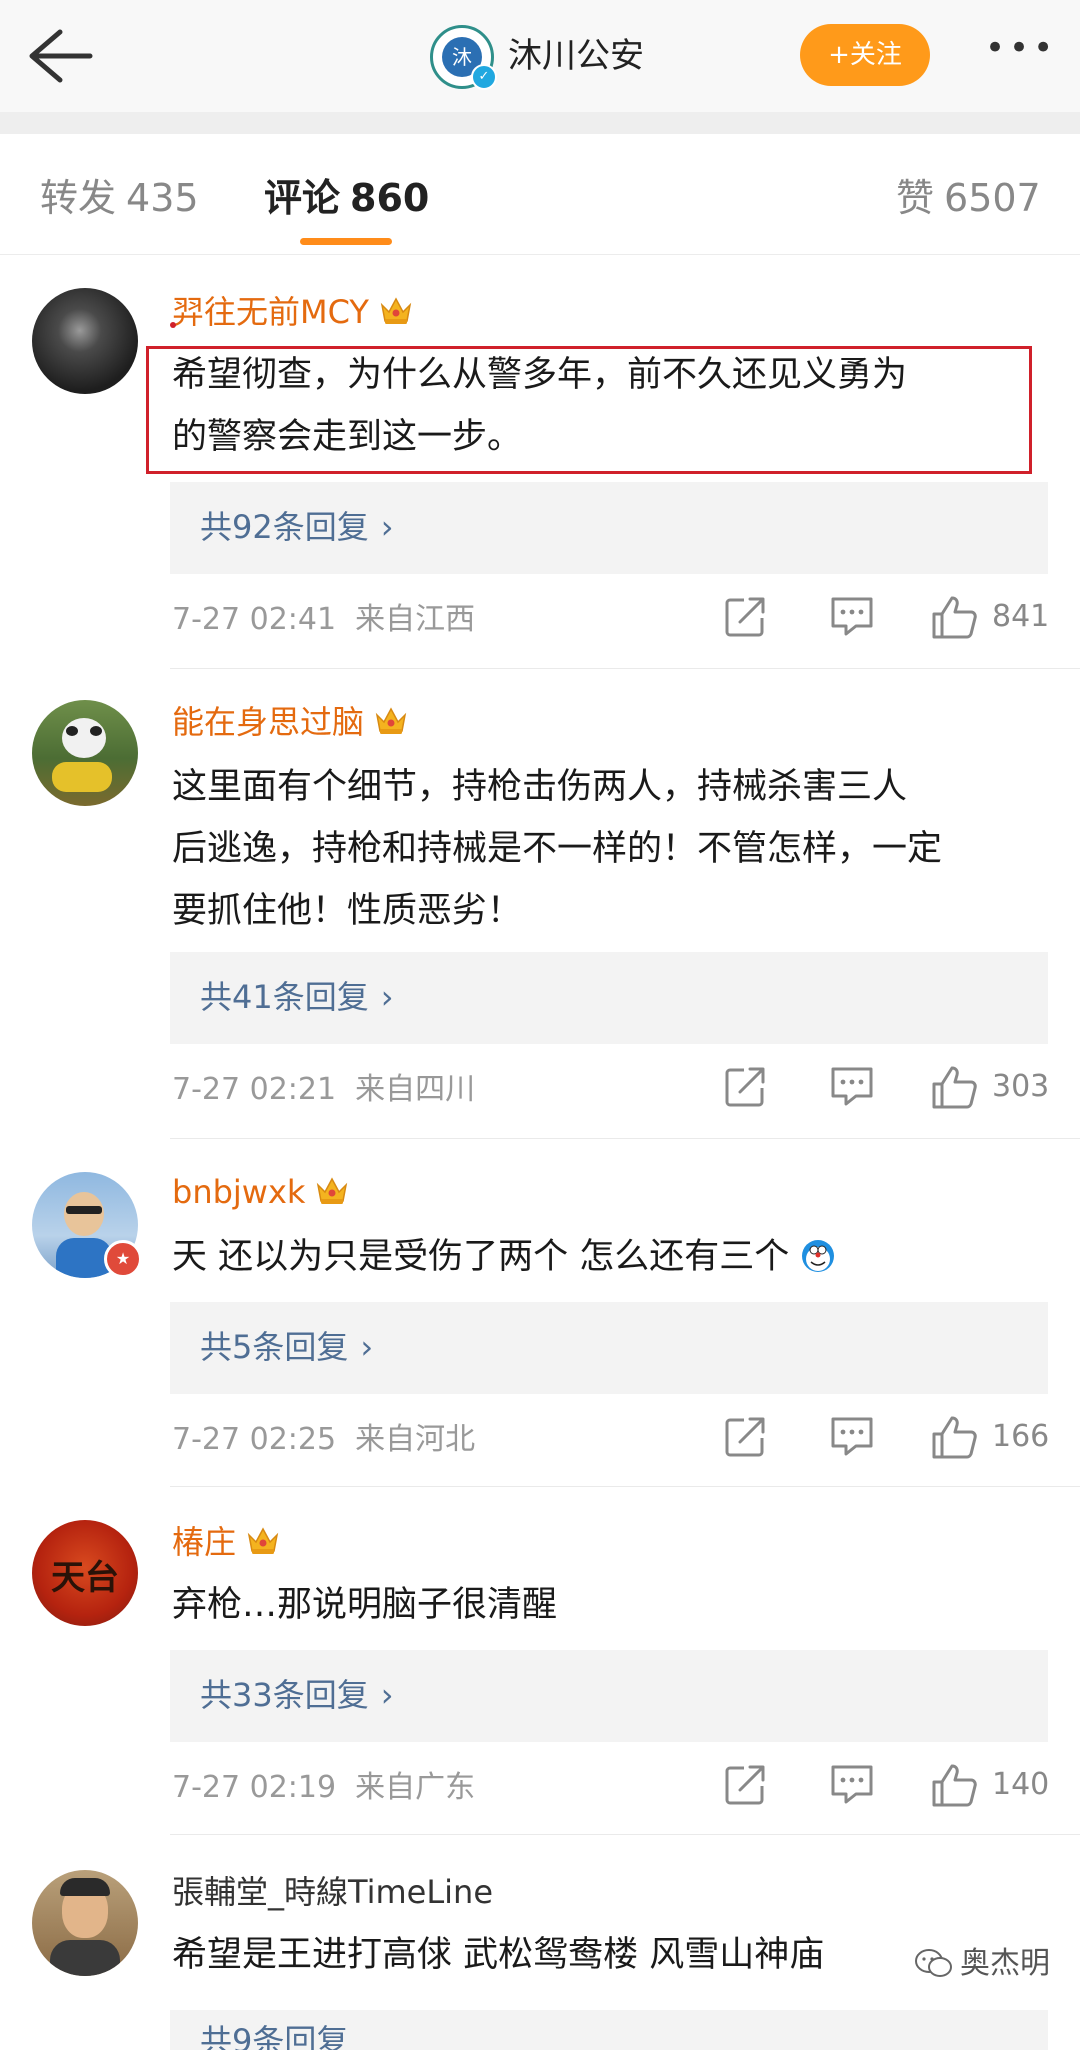  I want to click on comment-text: 弃枪…那说明脑子很清醒, so click(612, 1605).